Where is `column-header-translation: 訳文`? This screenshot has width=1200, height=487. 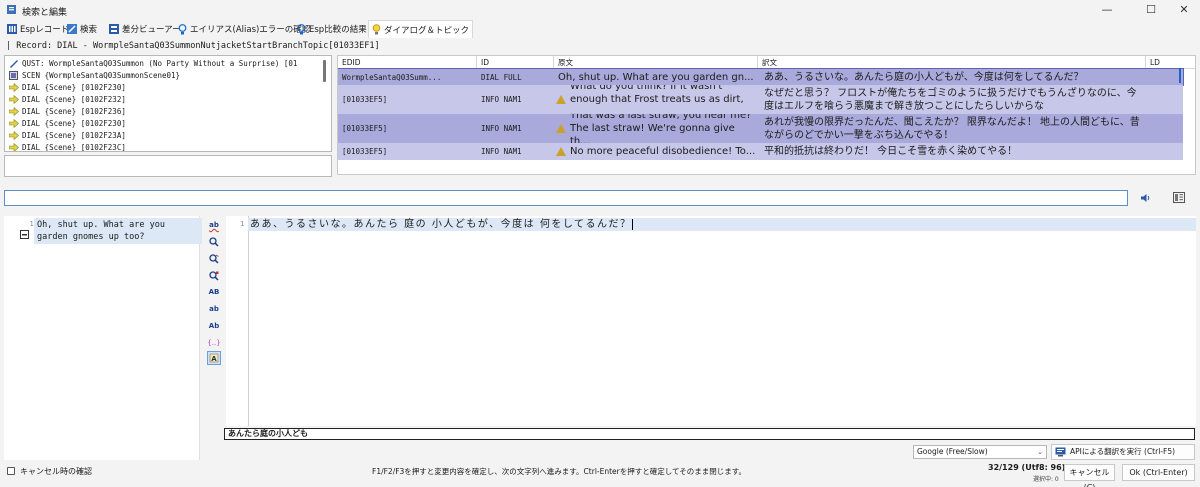
column-header-translation: 訳文 is located at coordinates (952, 62).